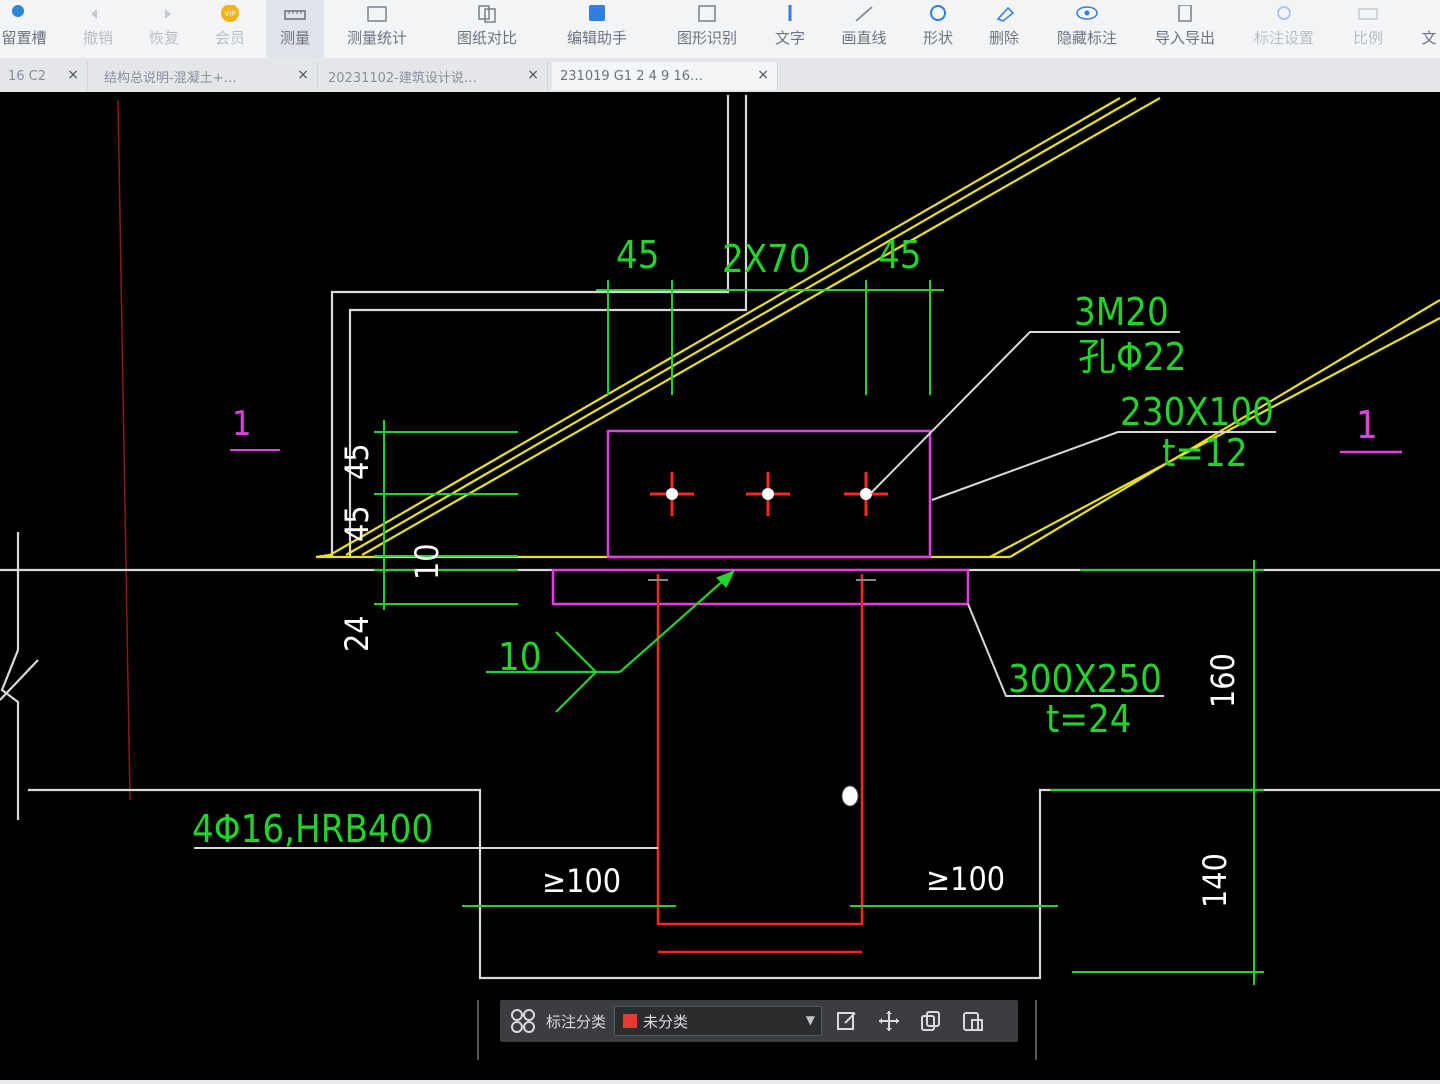  I want to click on dim-left-24: 24, so click(357, 633).